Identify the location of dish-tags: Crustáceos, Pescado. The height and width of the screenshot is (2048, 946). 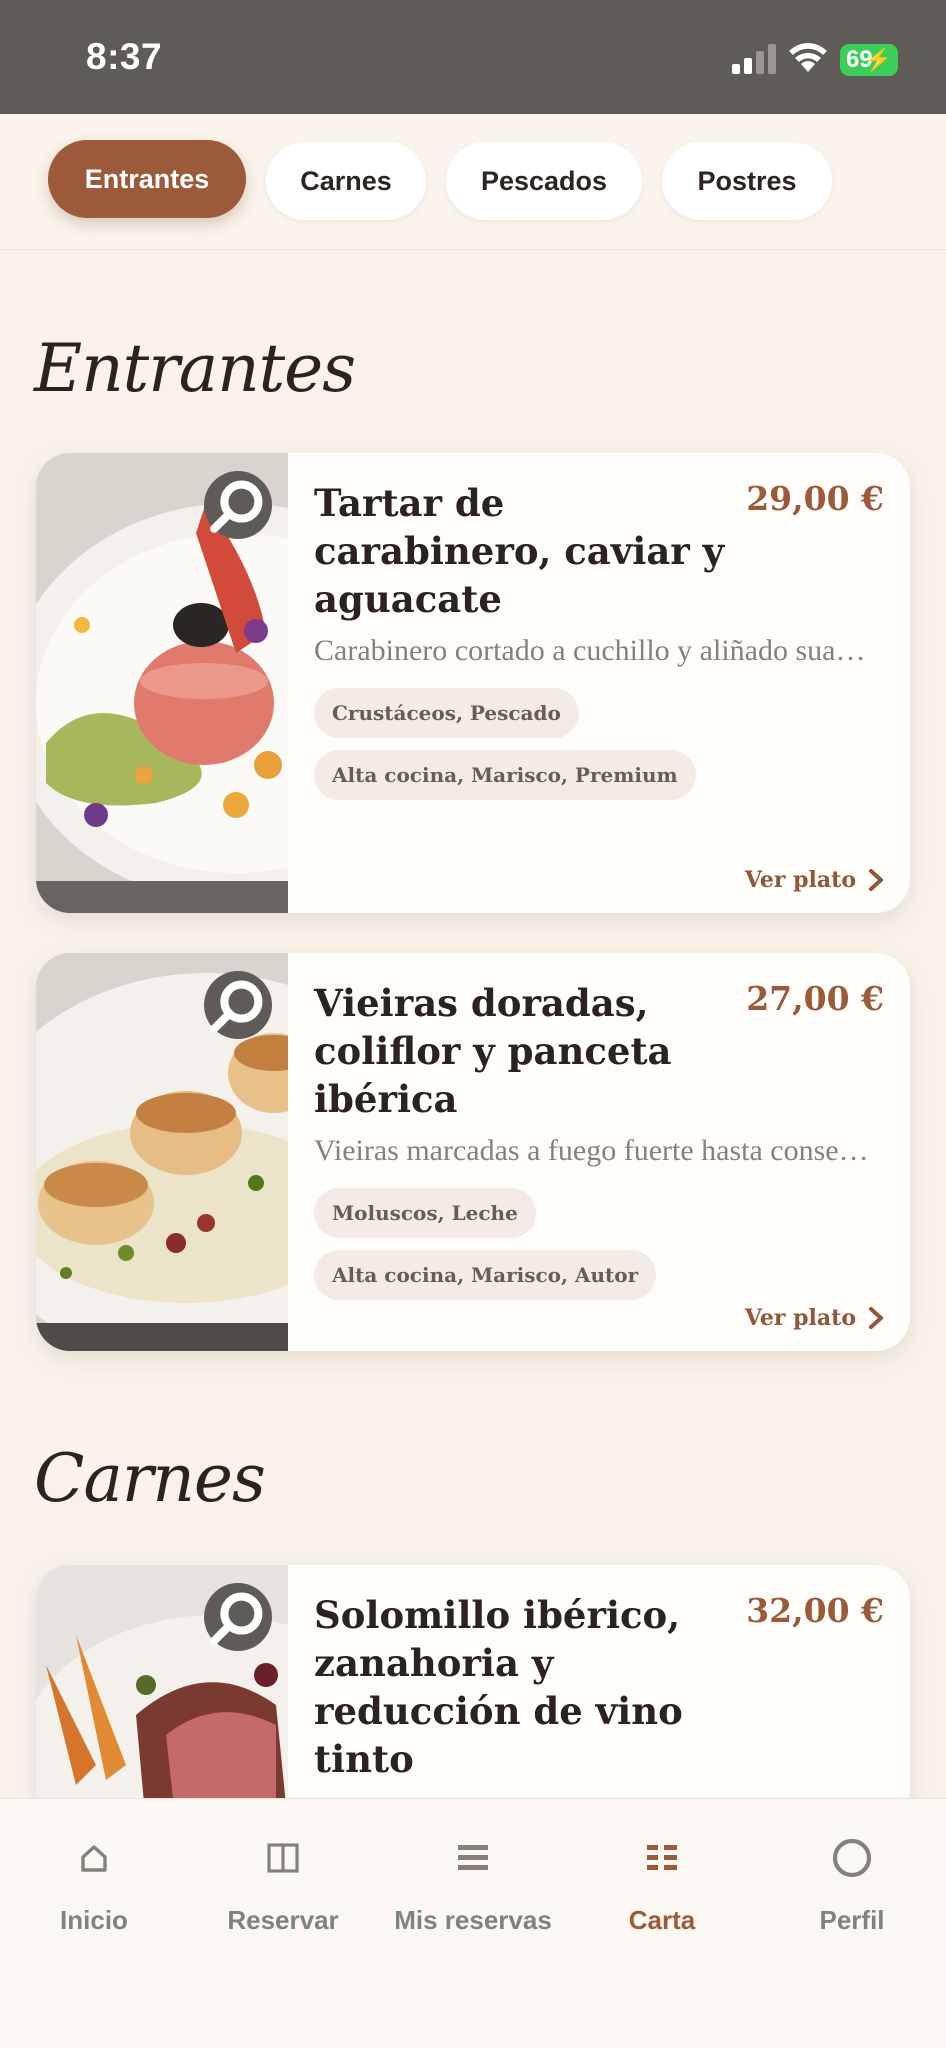
(599, 713).